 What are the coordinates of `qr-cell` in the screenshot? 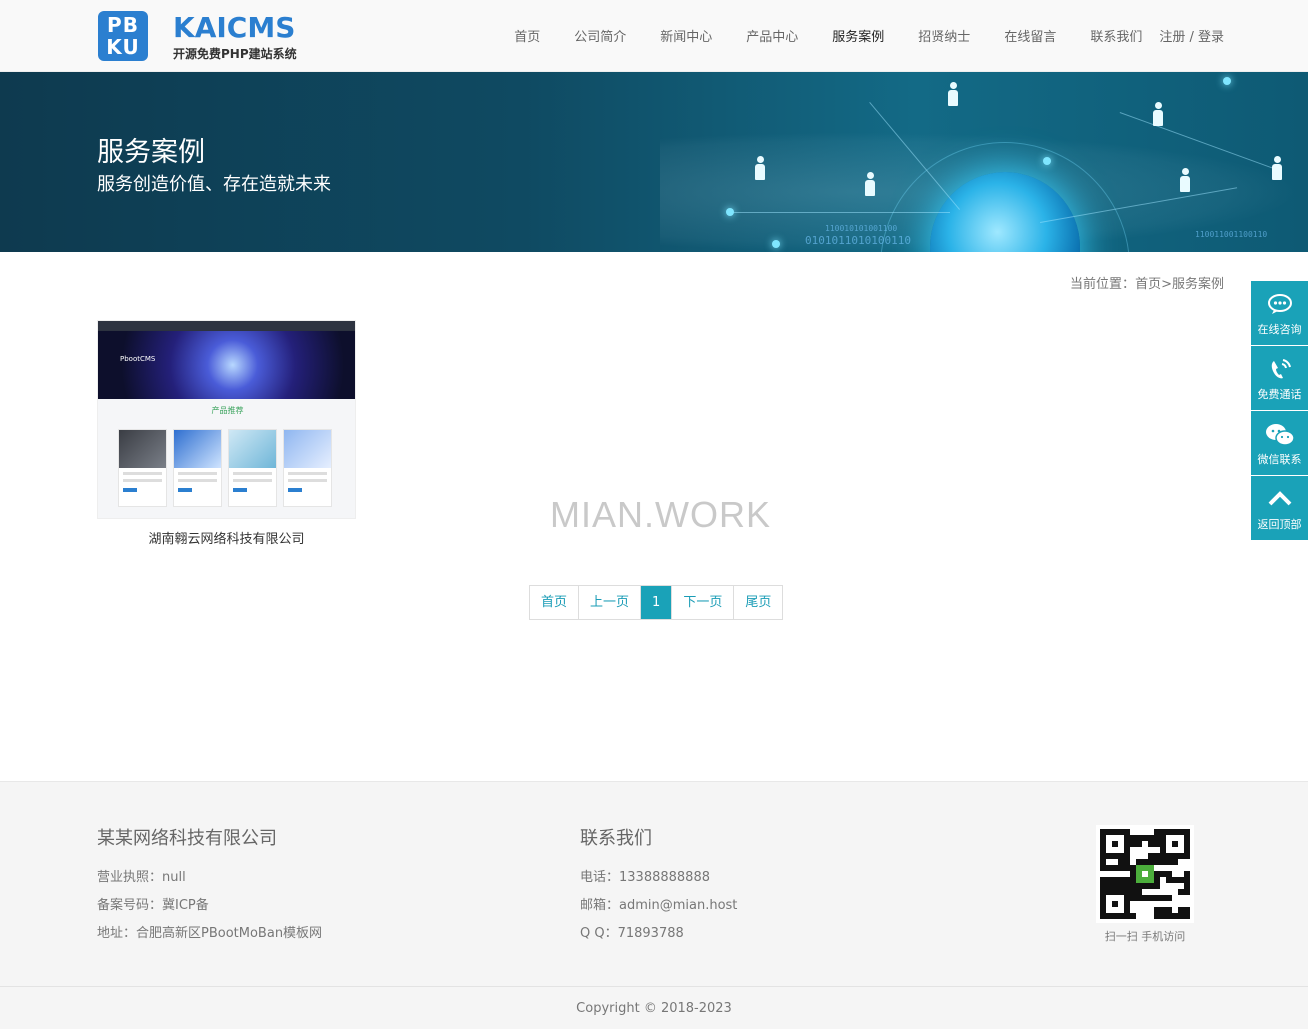 It's located at (1187, 916).